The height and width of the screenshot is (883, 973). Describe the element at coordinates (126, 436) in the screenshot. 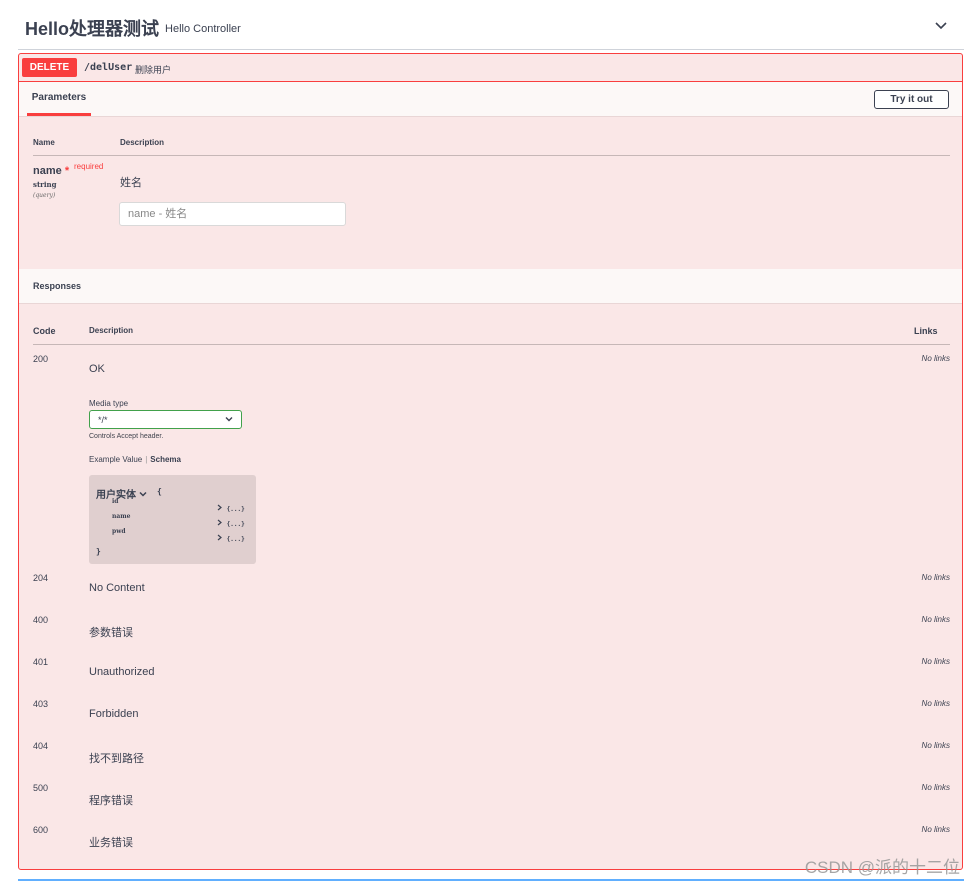

I see `controls-accept-text: Controls Accept header.` at that location.